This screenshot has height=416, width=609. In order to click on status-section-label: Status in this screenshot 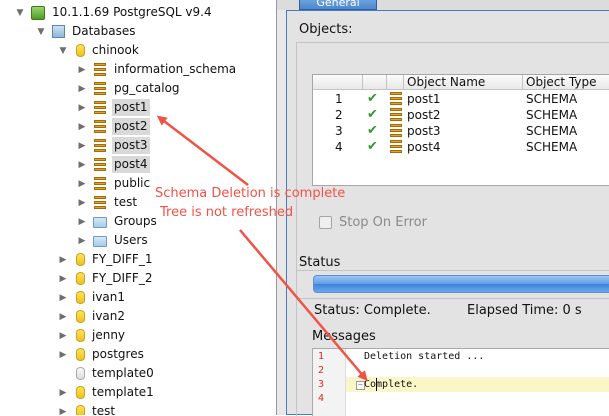, I will do `click(320, 262)`.